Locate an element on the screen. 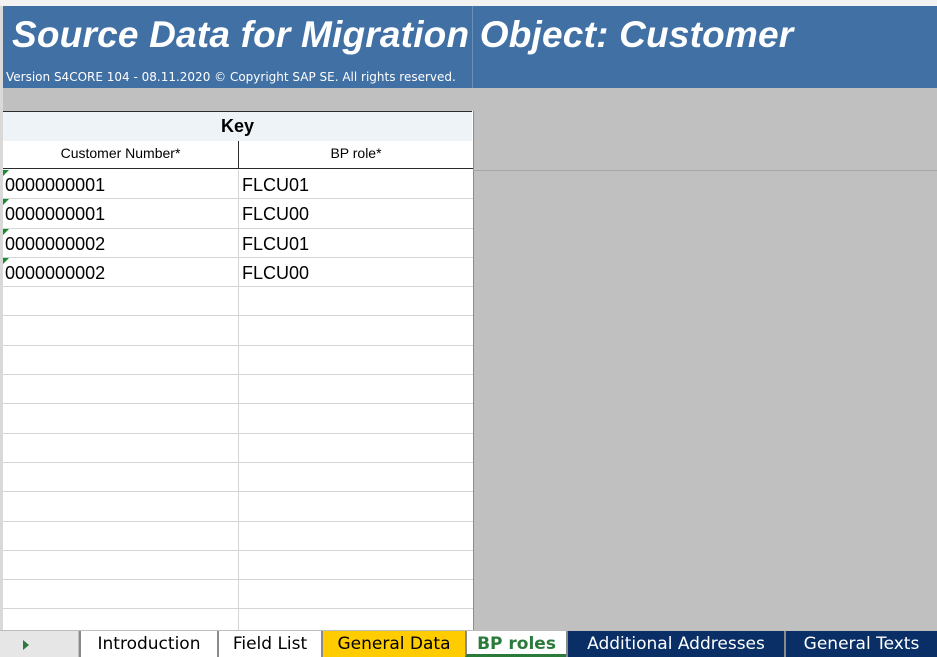 The width and height of the screenshot is (937, 657). sheet-nav-button is located at coordinates (39, 644).